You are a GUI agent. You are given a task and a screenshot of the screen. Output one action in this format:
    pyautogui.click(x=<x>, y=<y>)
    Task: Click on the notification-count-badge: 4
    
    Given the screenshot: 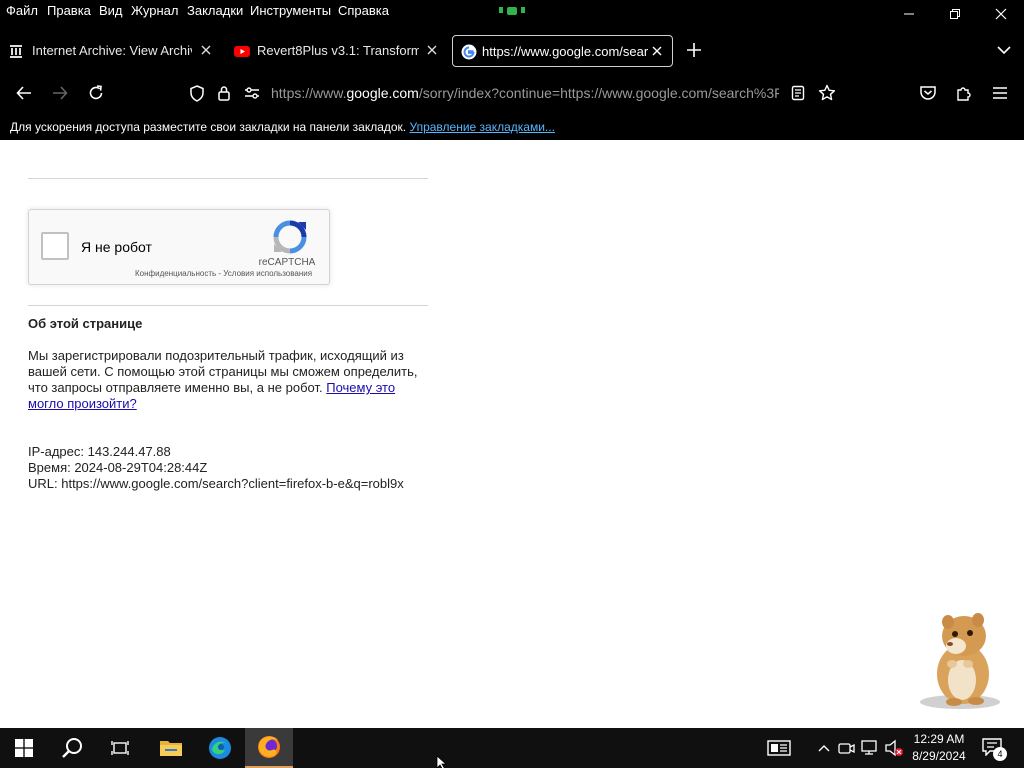 What is the action you would take?
    pyautogui.click(x=1000, y=754)
    